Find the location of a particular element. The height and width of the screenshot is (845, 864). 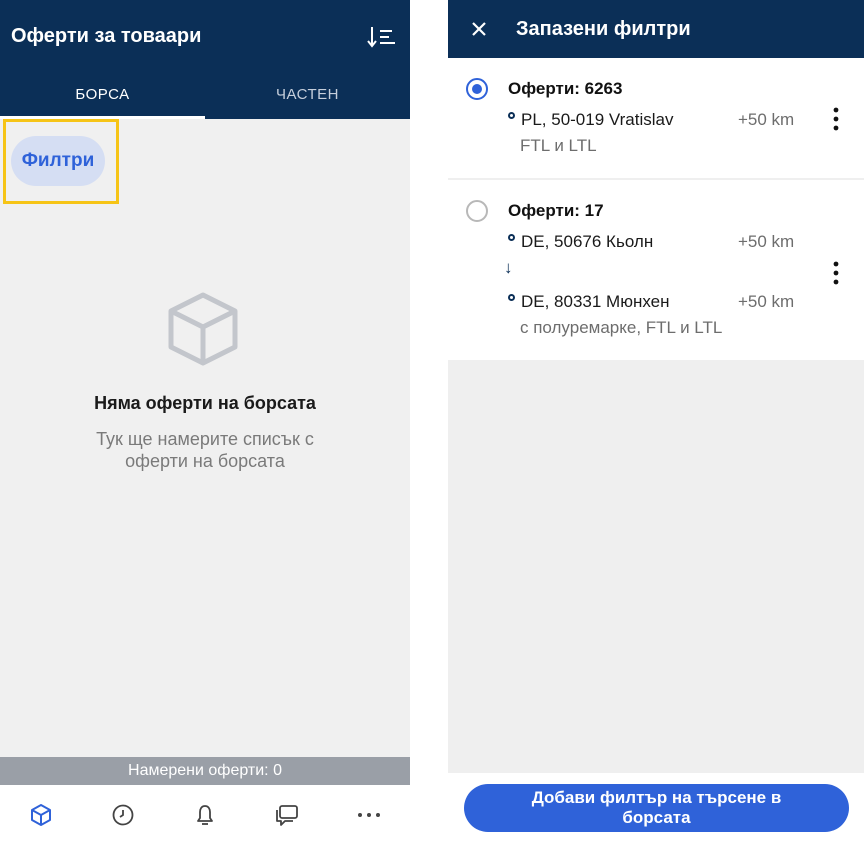

add-search-filter-button: Добави филтър на търсене в борсата is located at coordinates (656, 808).